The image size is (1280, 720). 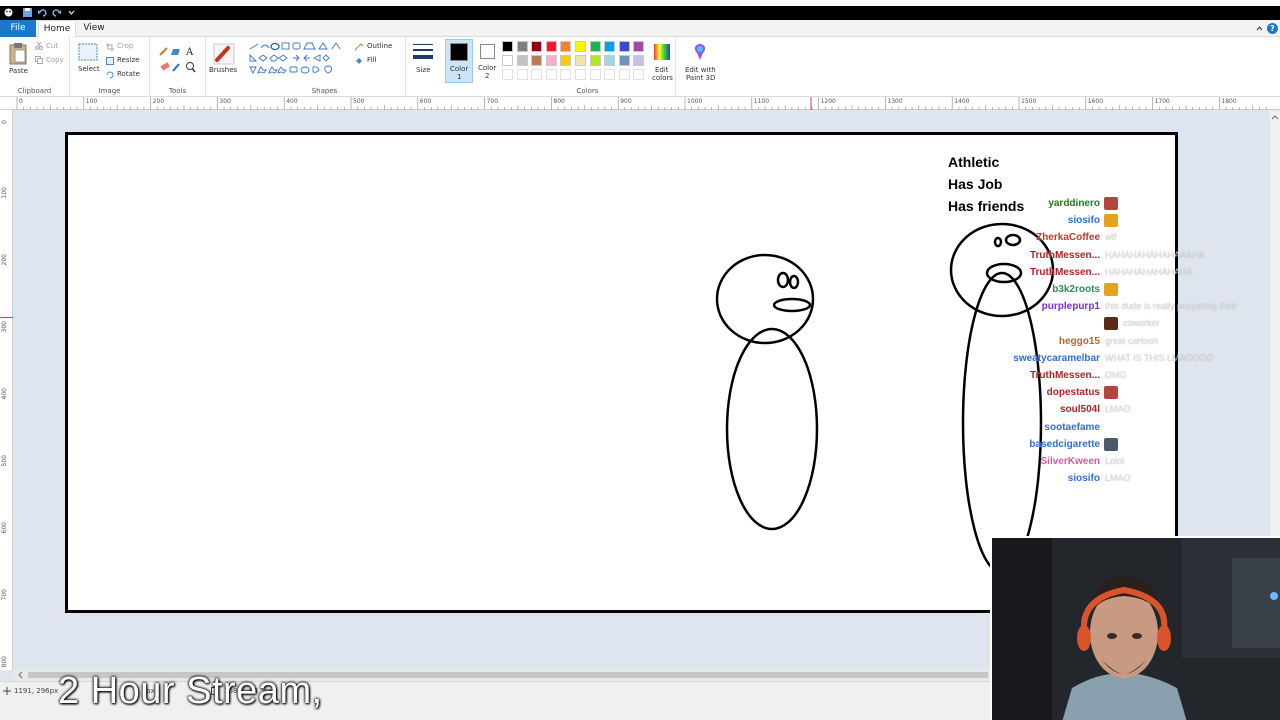 I want to click on chat-user-block: basedcigarette, so click(x=1050, y=444).